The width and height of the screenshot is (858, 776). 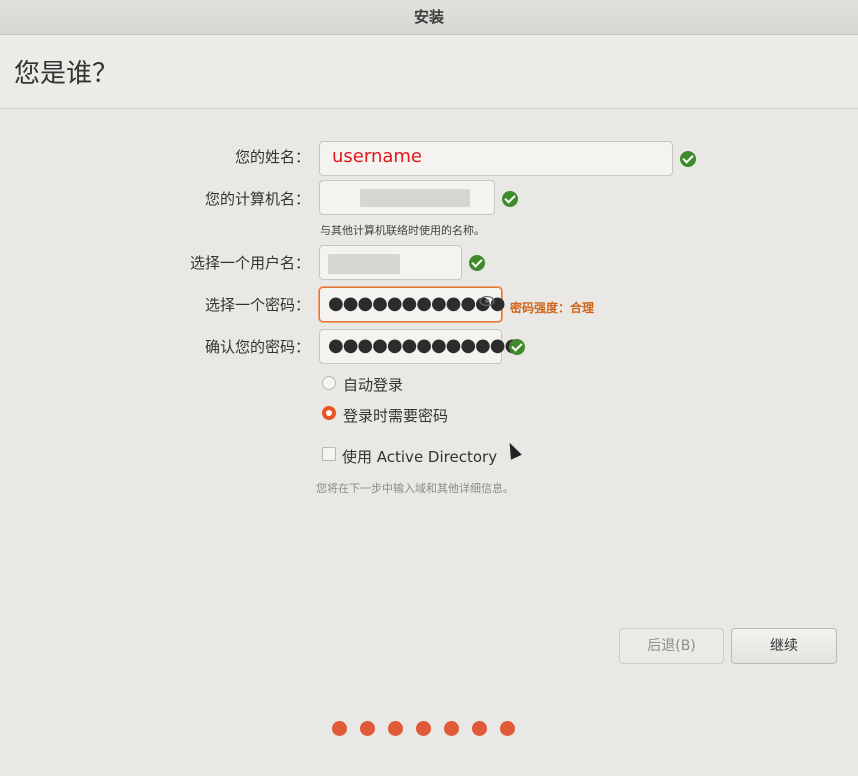 I want to click on name-valid-check-icon, so click(x=688, y=159).